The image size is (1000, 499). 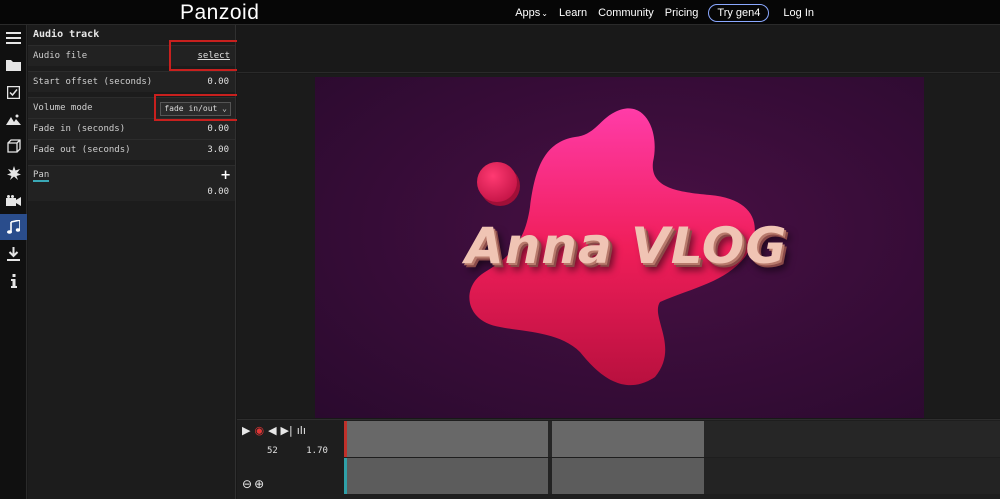 I want to click on nav-apps: Apps⌄, so click(x=531, y=13).